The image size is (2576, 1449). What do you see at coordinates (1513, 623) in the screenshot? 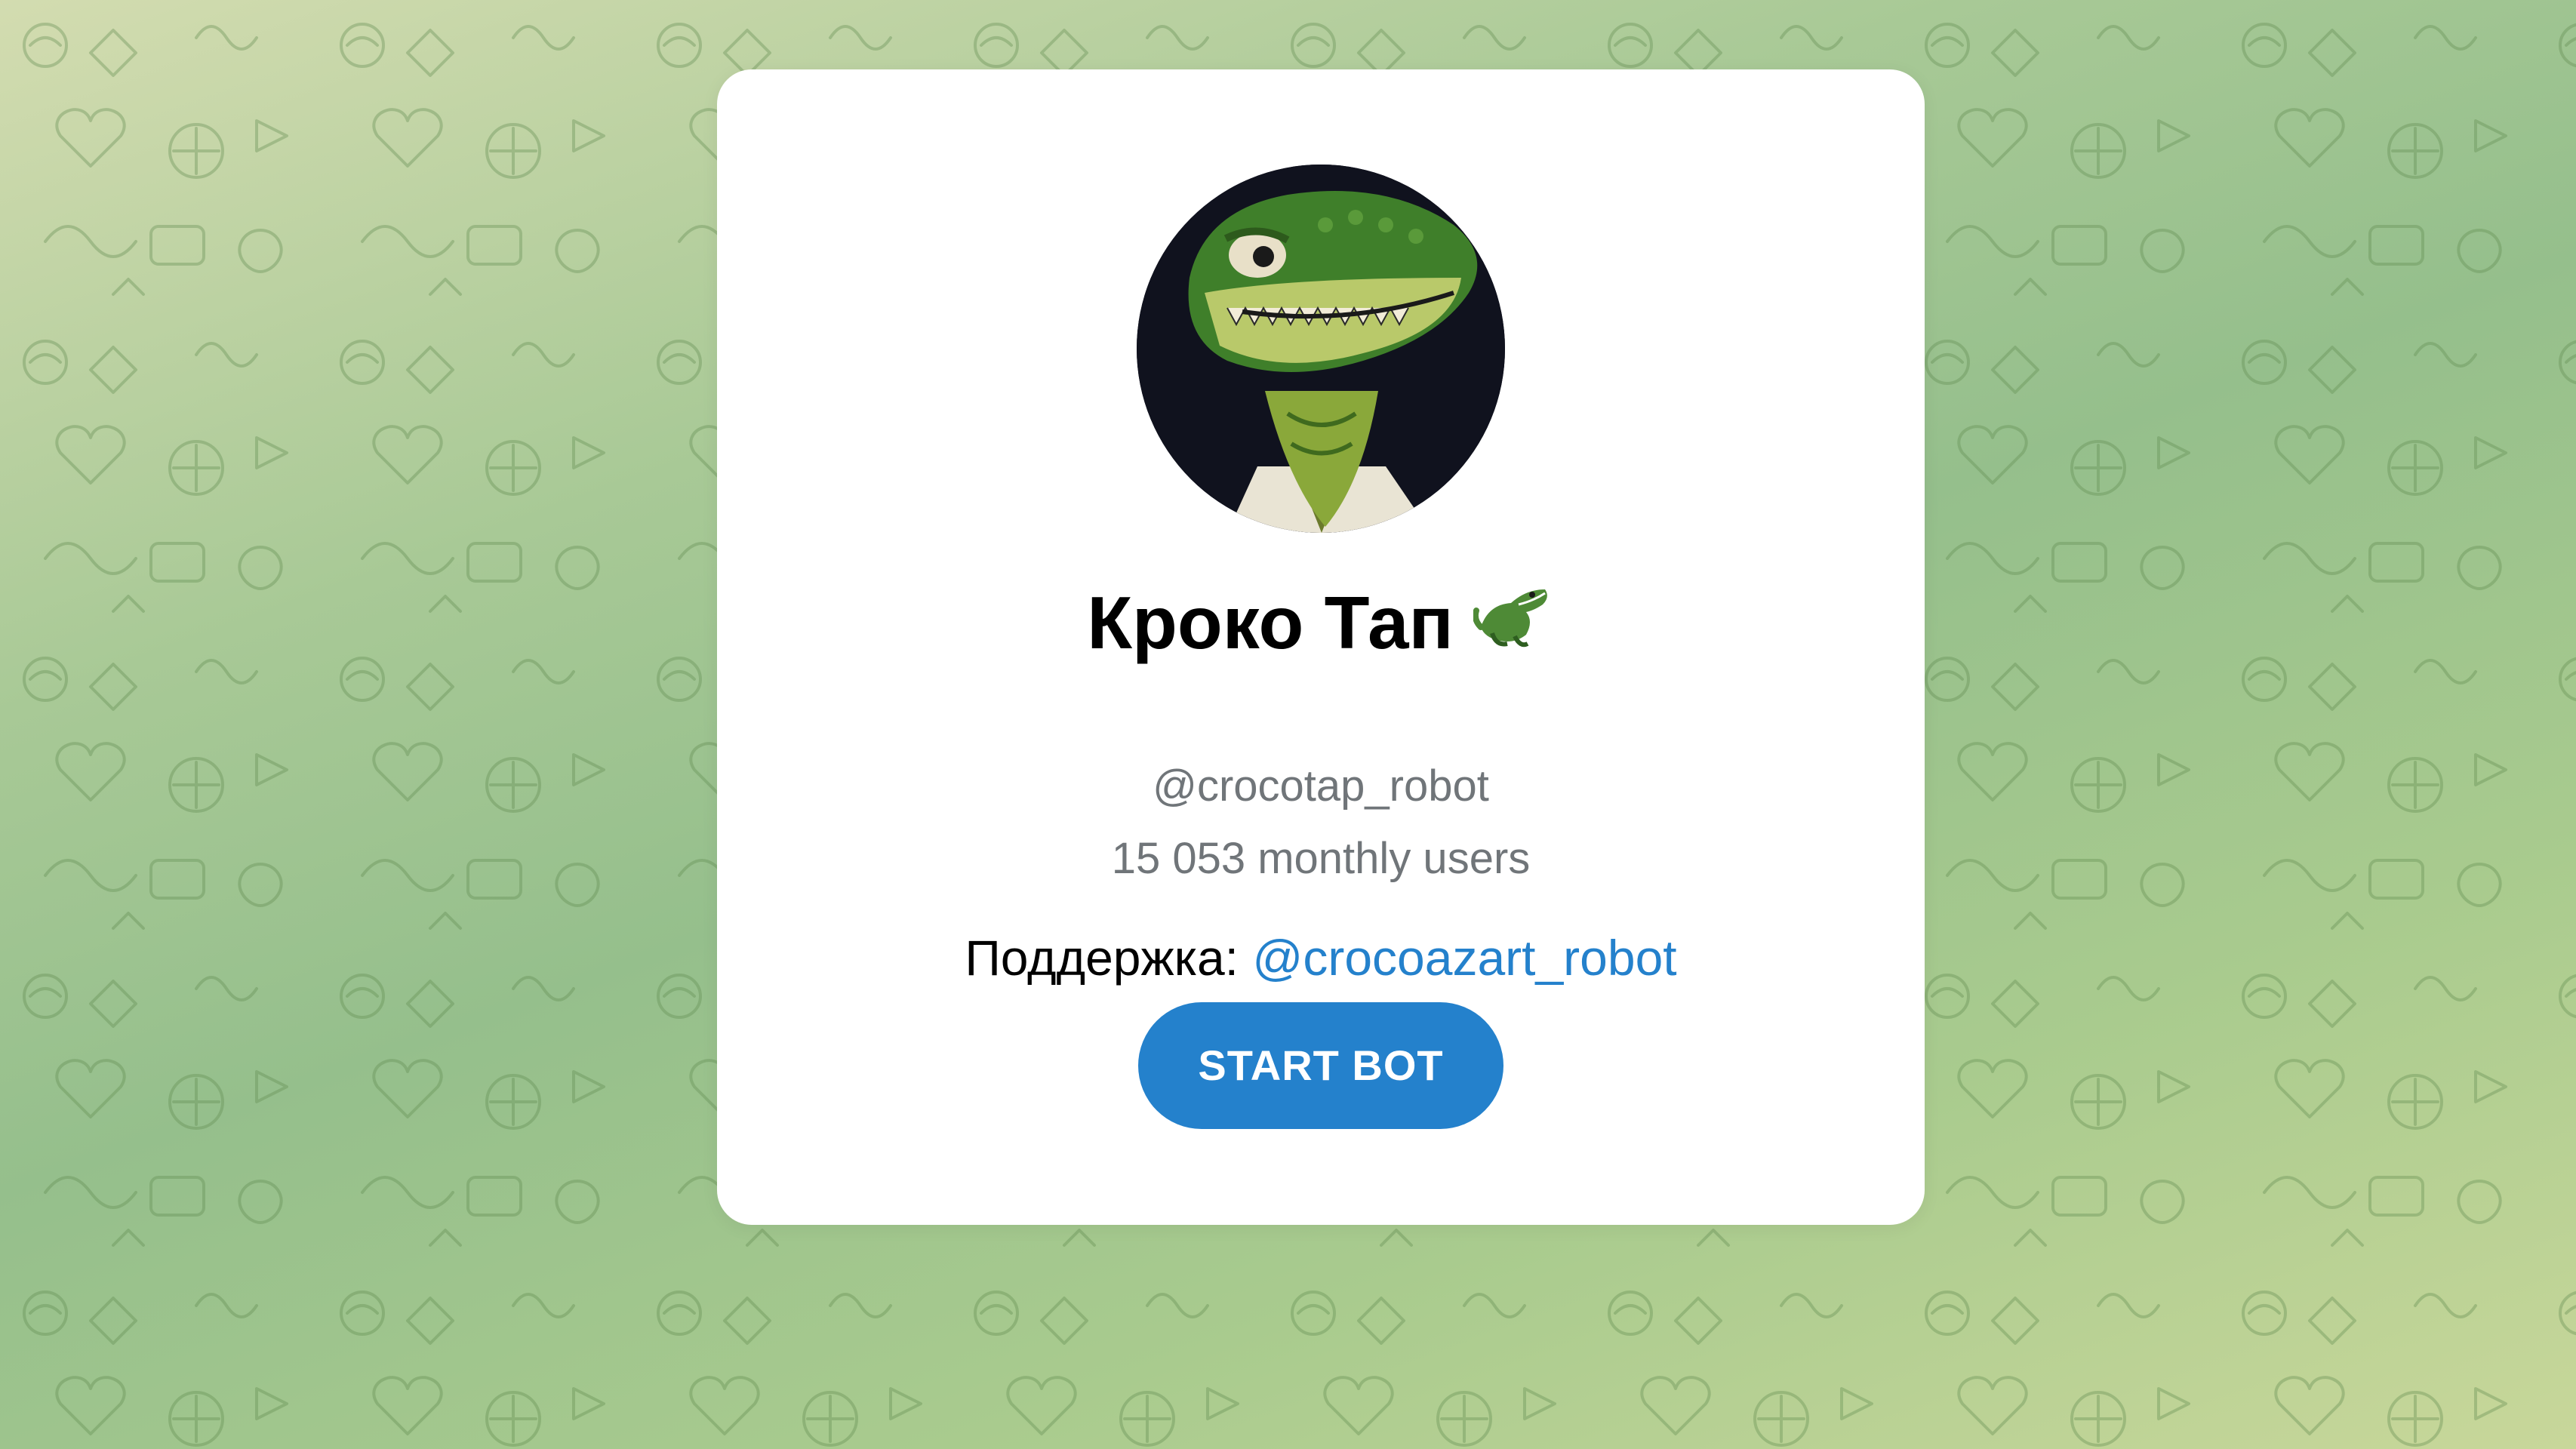
I see `crocodile-emoji-icon` at bounding box center [1513, 623].